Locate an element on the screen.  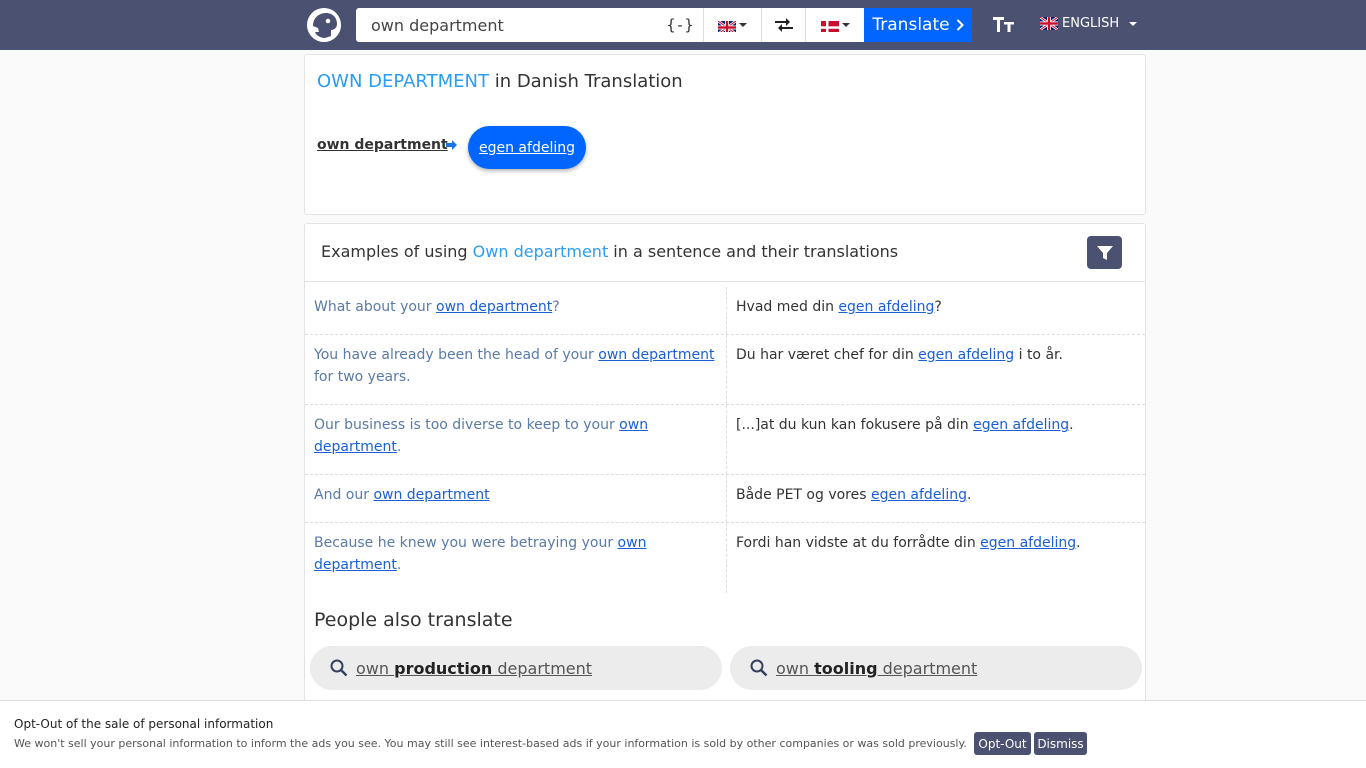
related-item: own tooling department is located at coordinates (936, 668).